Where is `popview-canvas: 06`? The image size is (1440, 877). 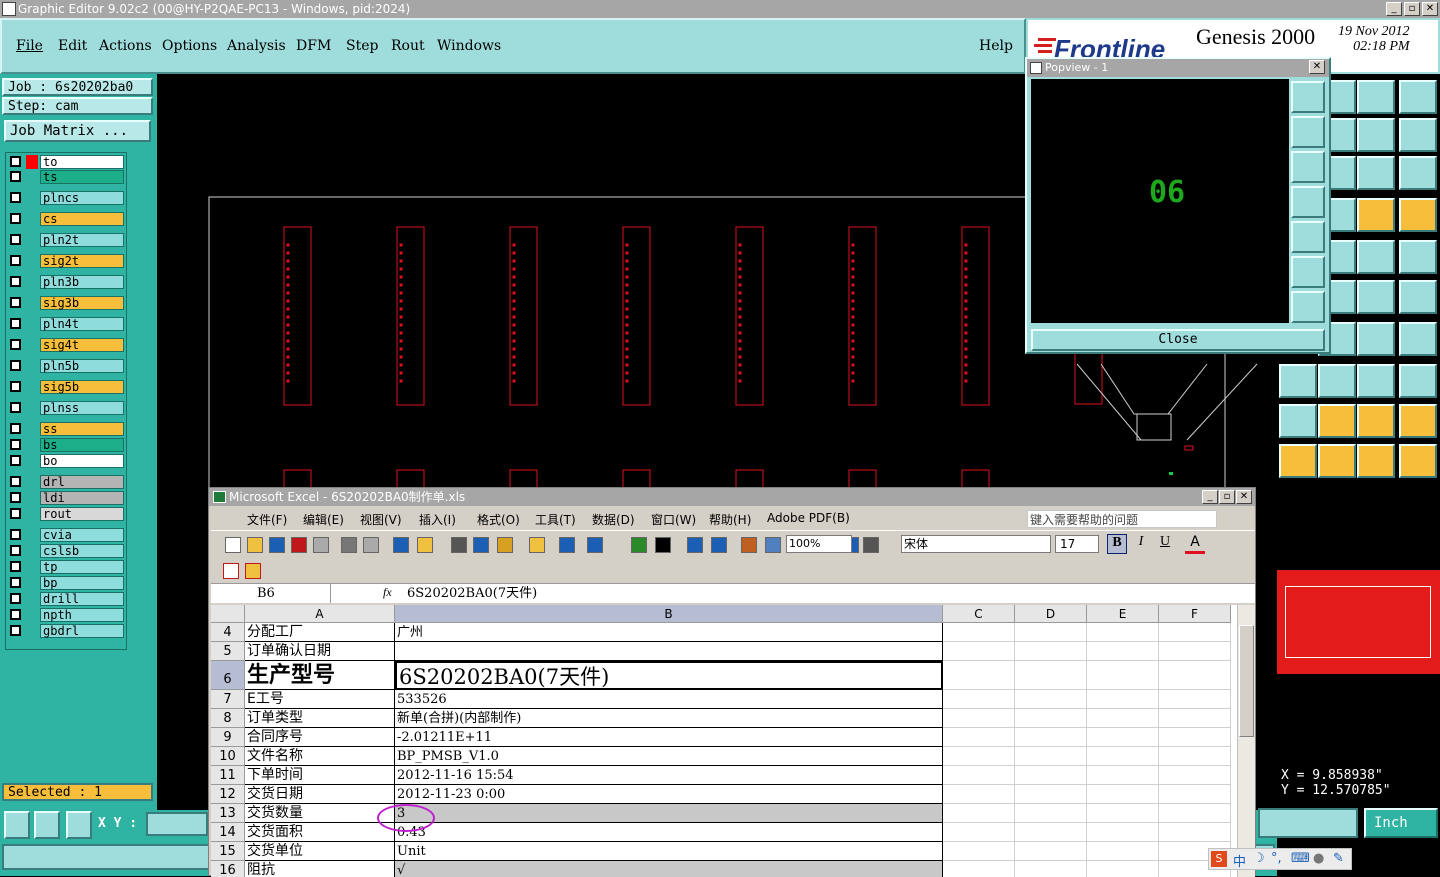
popview-canvas: 06 is located at coordinates (1160, 201).